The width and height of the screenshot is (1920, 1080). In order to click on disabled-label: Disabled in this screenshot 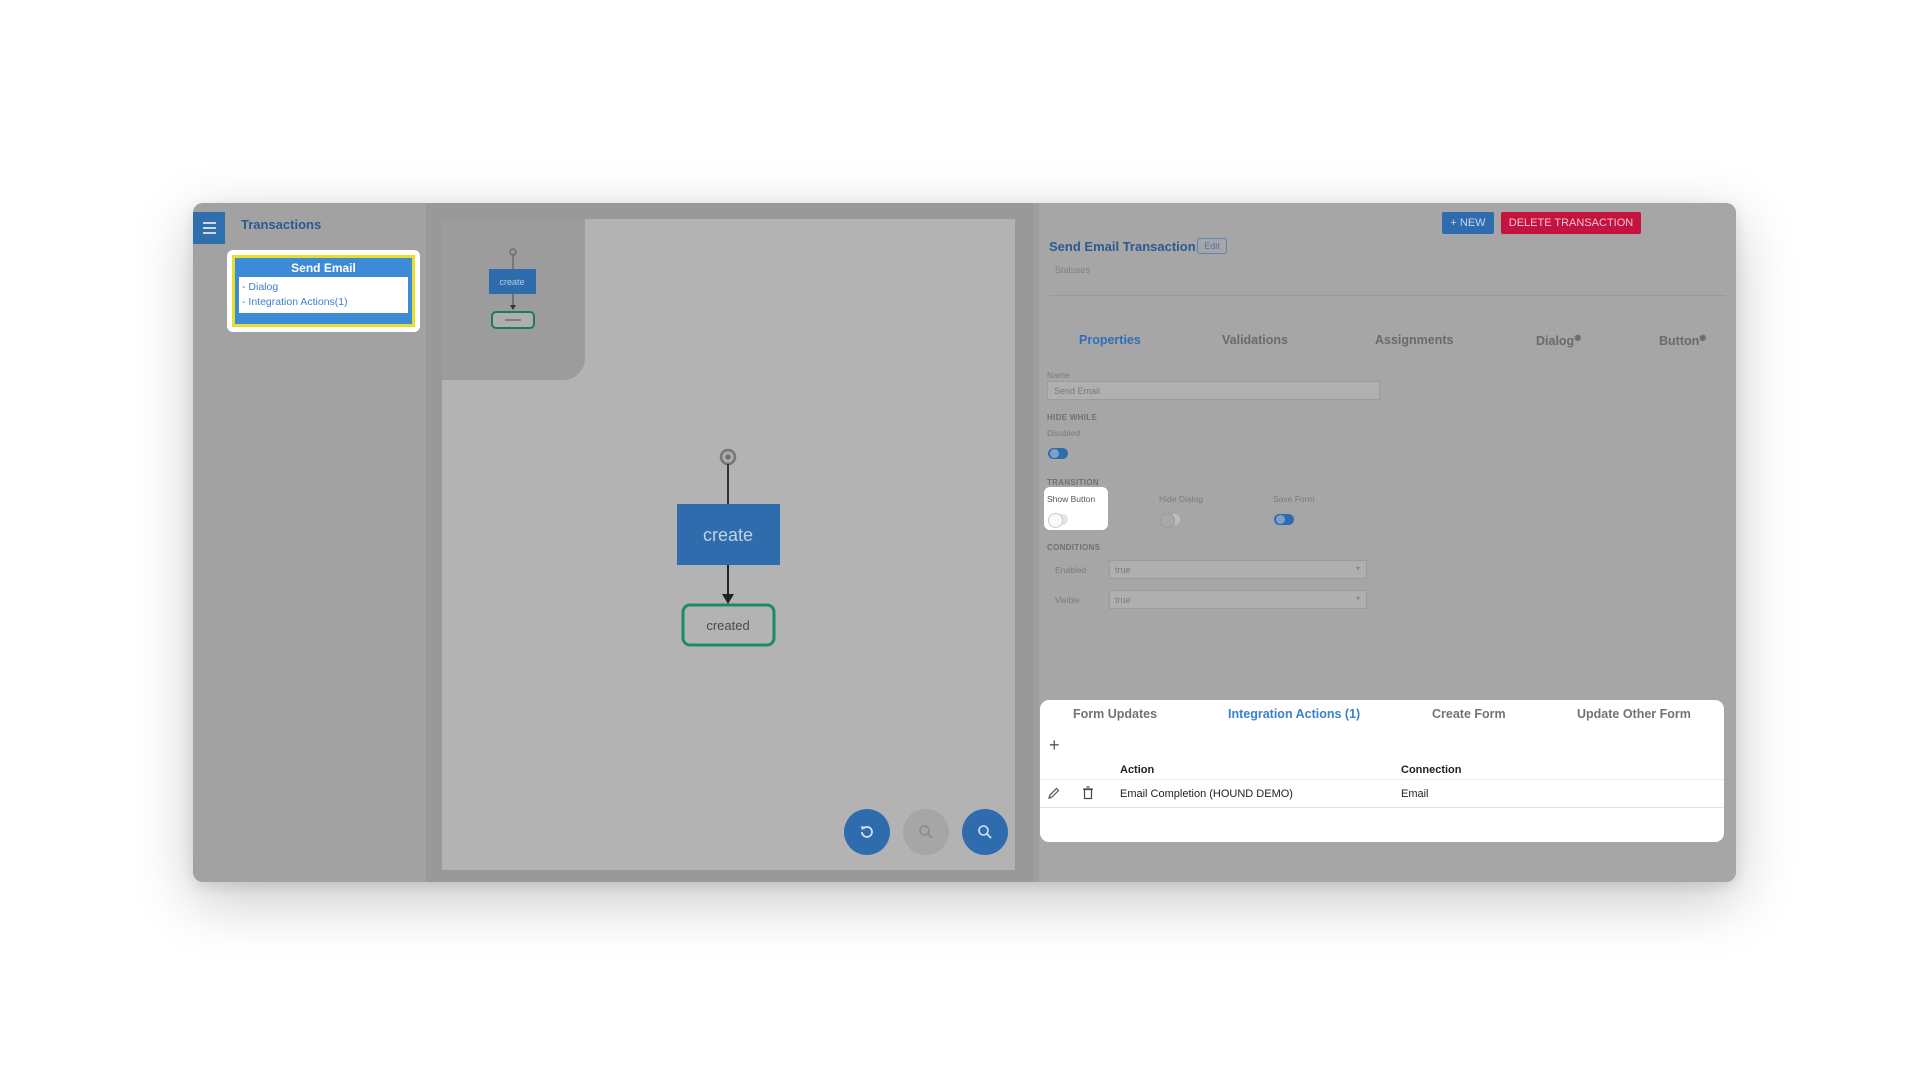, I will do `click(1064, 433)`.